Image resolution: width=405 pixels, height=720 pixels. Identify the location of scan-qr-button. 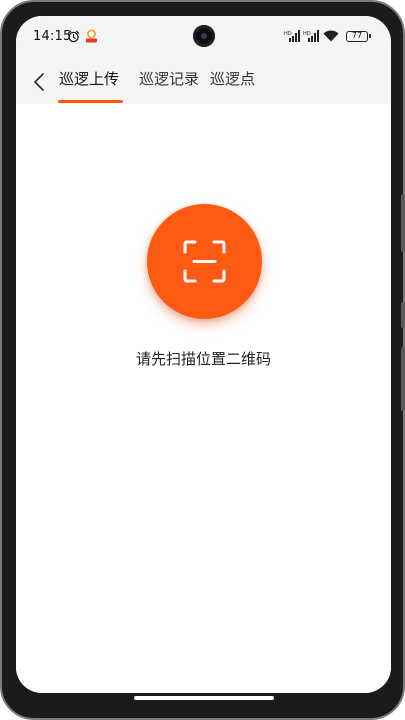
(204, 261).